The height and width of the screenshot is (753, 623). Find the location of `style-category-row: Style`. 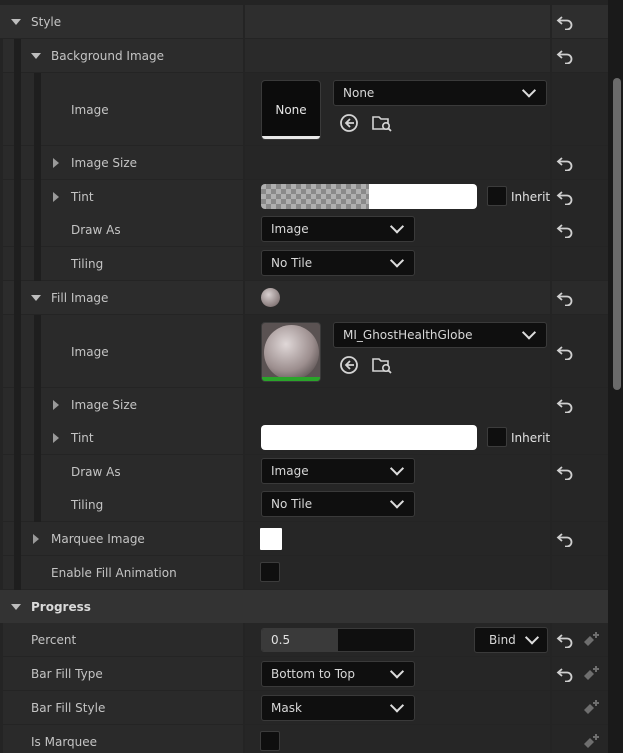

style-category-row: Style is located at coordinates (304, 22).